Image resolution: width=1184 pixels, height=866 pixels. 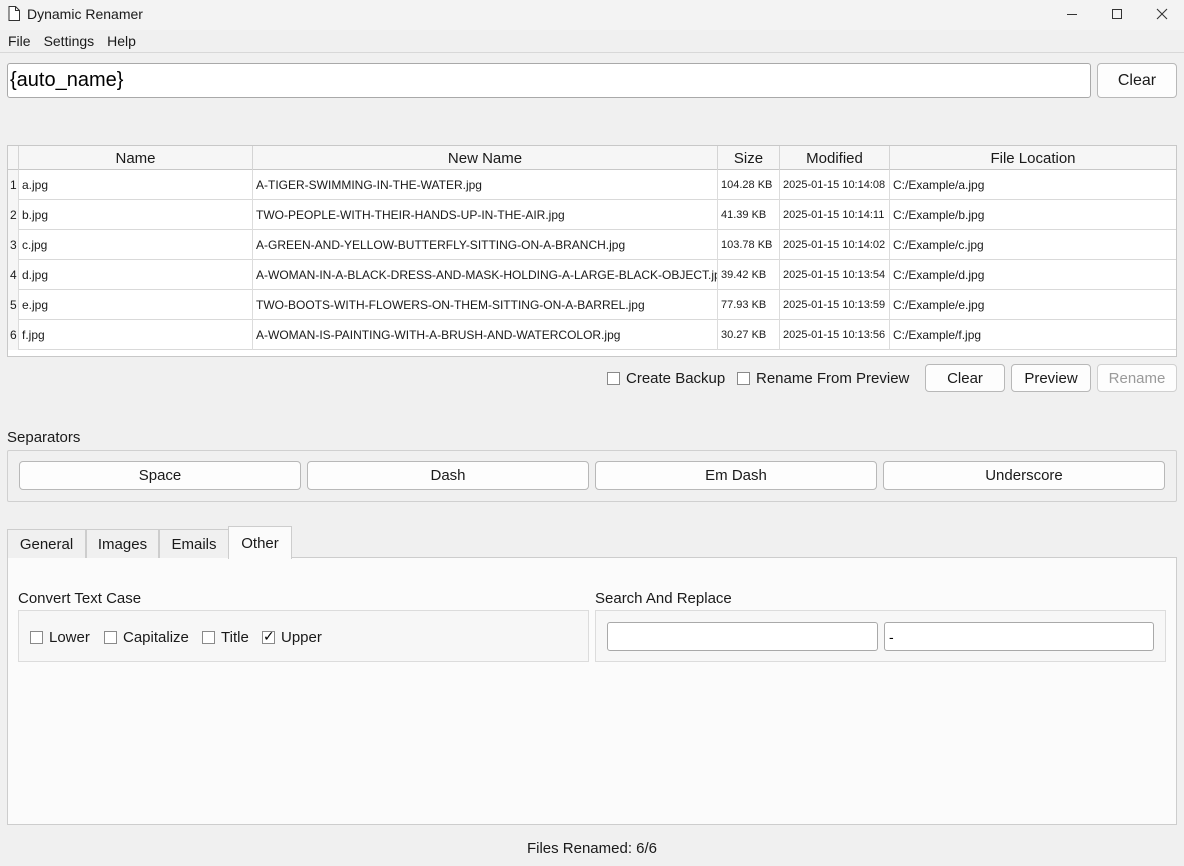 I want to click on close-button, so click(x=1161, y=14).